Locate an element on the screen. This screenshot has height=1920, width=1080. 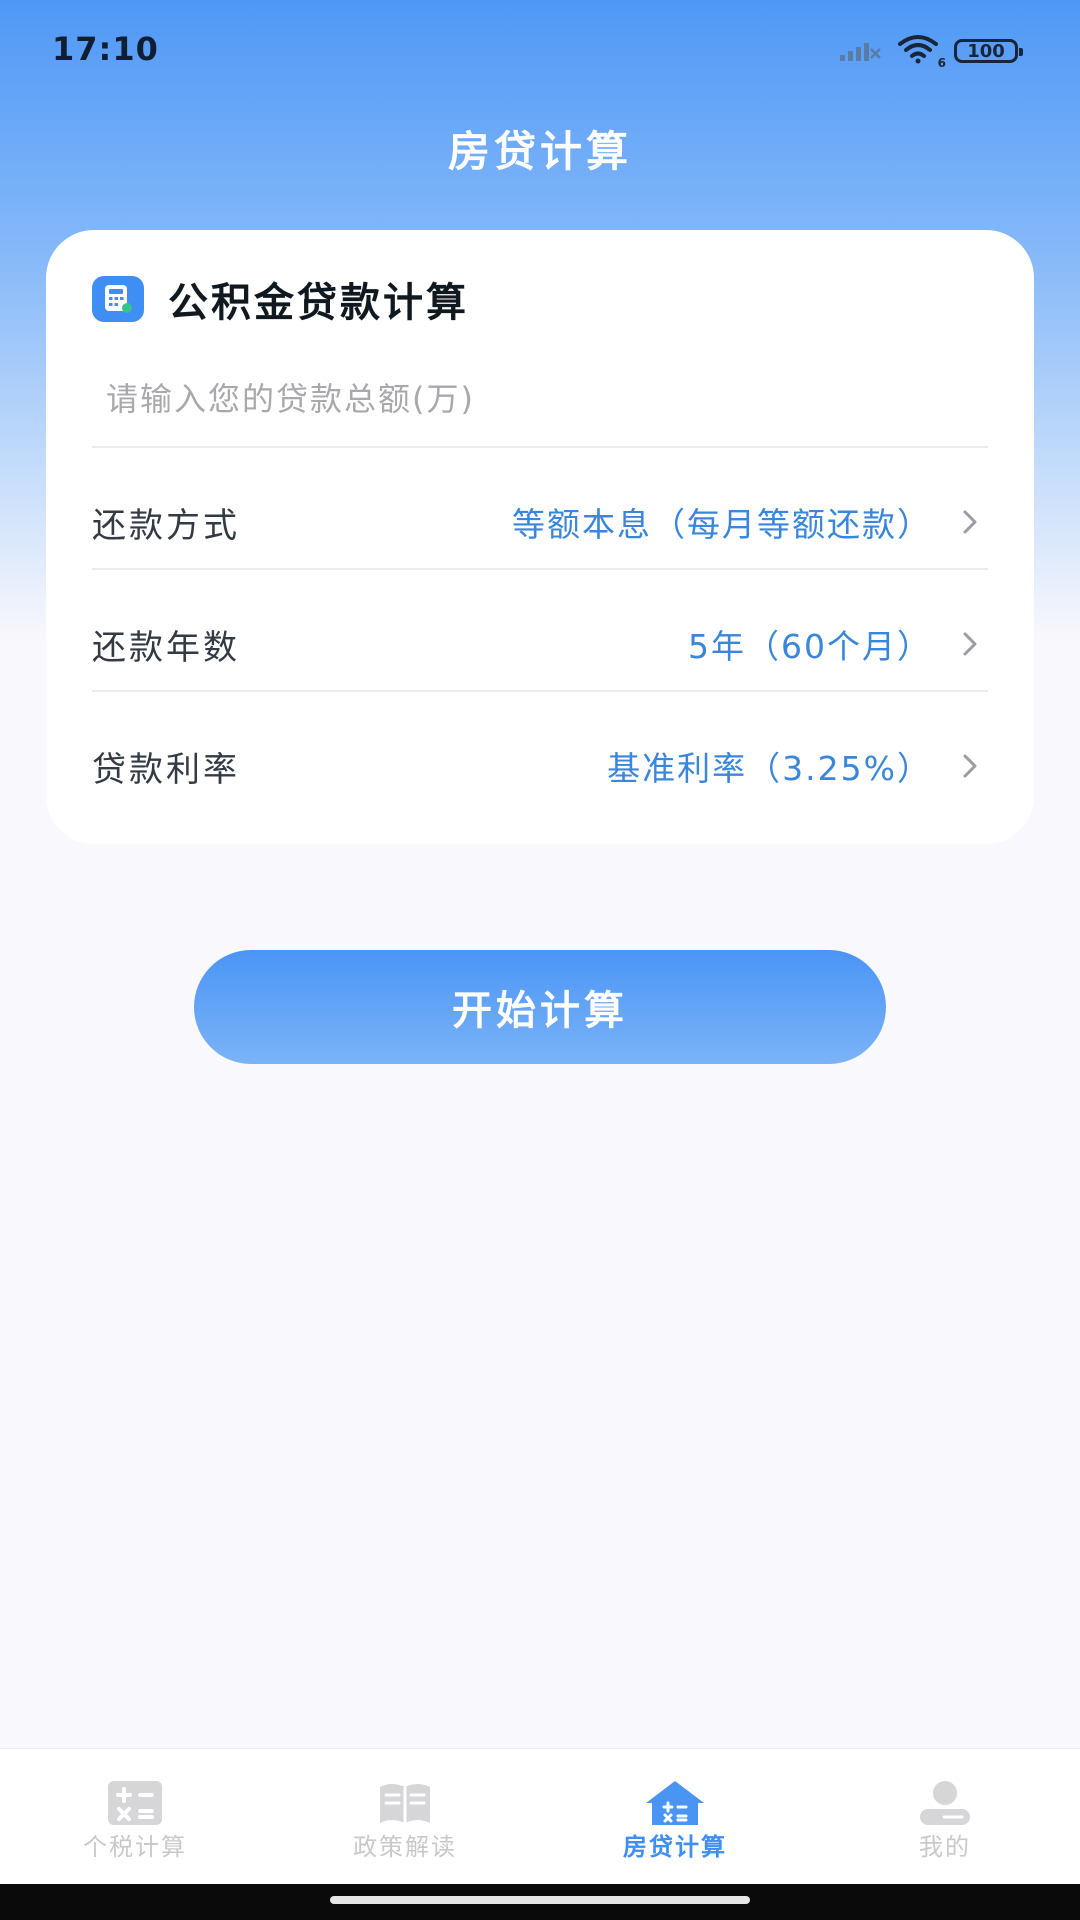
nav-label: 我的 is located at coordinates (945, 1847).